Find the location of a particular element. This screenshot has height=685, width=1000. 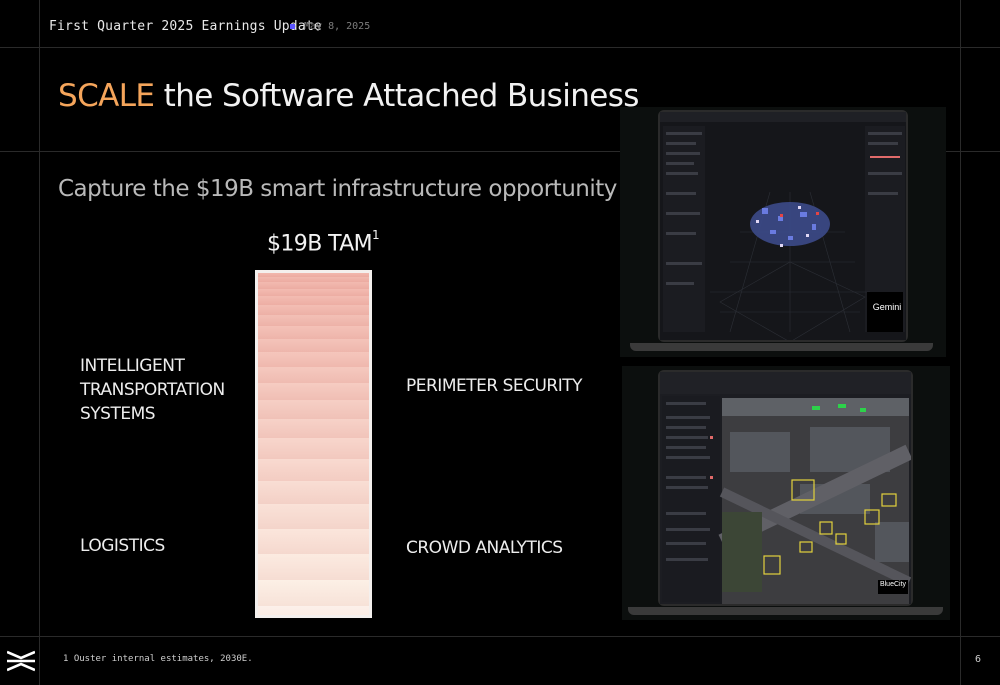

laptop-screen: BlueCity is located at coordinates (785, 488).